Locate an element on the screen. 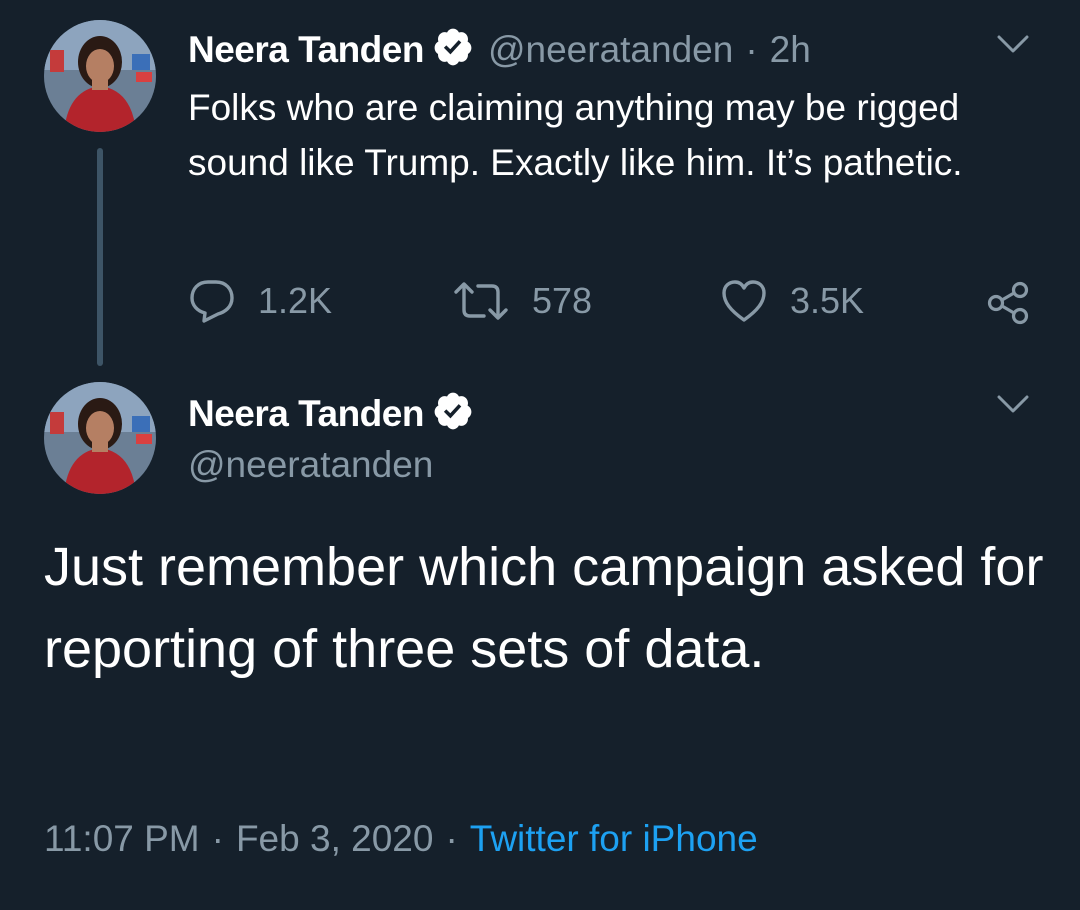 The height and width of the screenshot is (910, 1080). time-ago: 2h is located at coordinates (790, 50).